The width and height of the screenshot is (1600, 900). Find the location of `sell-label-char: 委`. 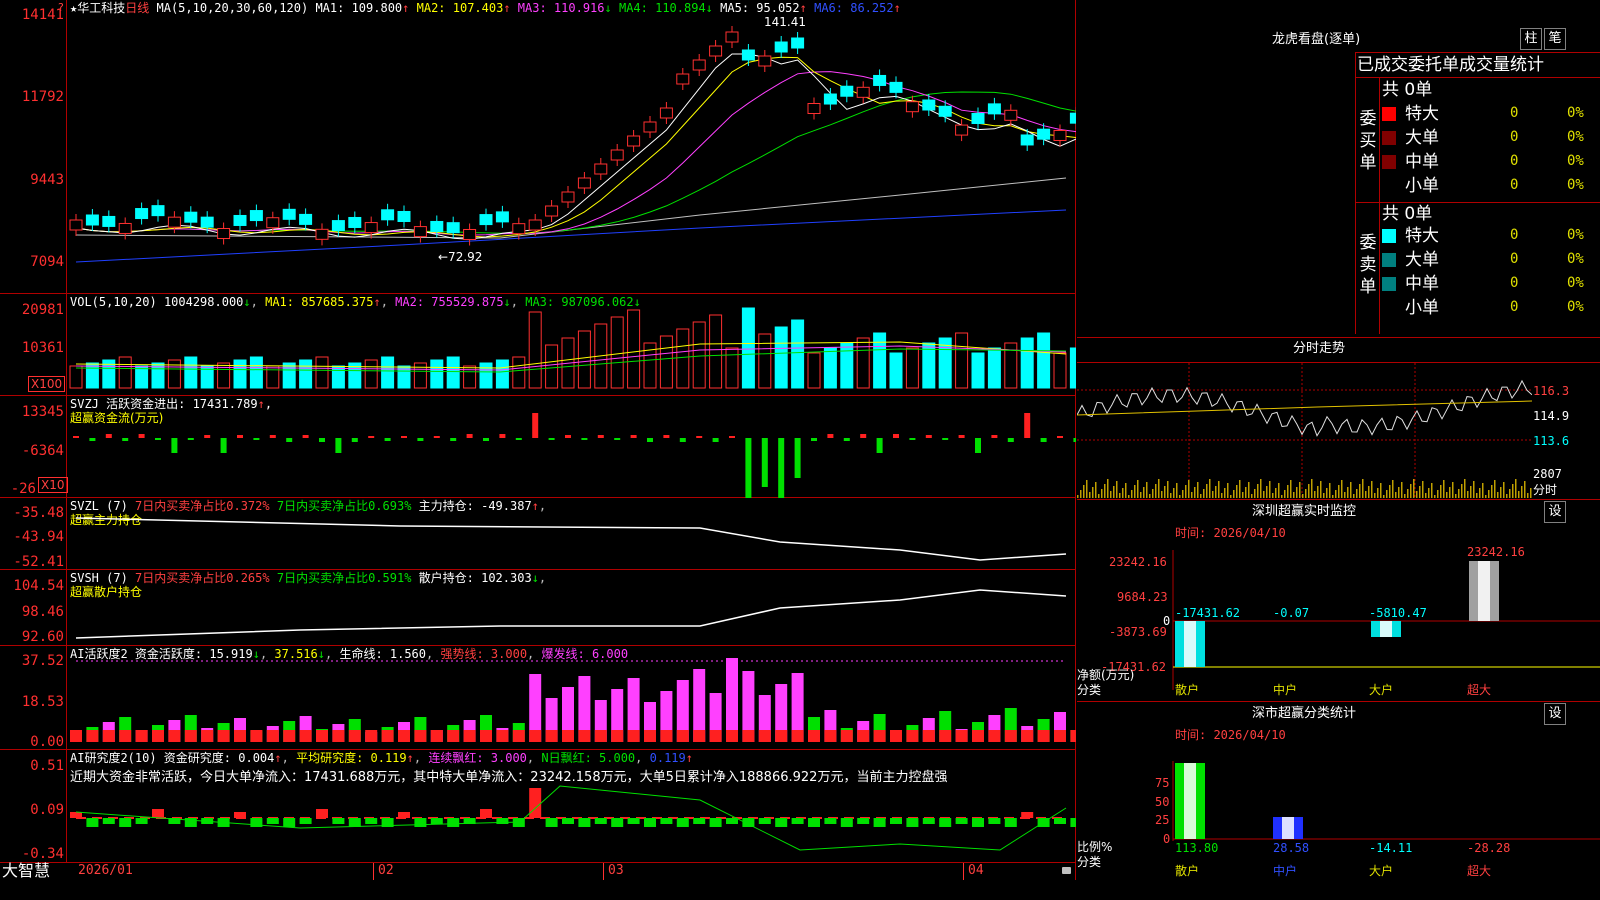

sell-label-char: 委 is located at coordinates (1368, 243).